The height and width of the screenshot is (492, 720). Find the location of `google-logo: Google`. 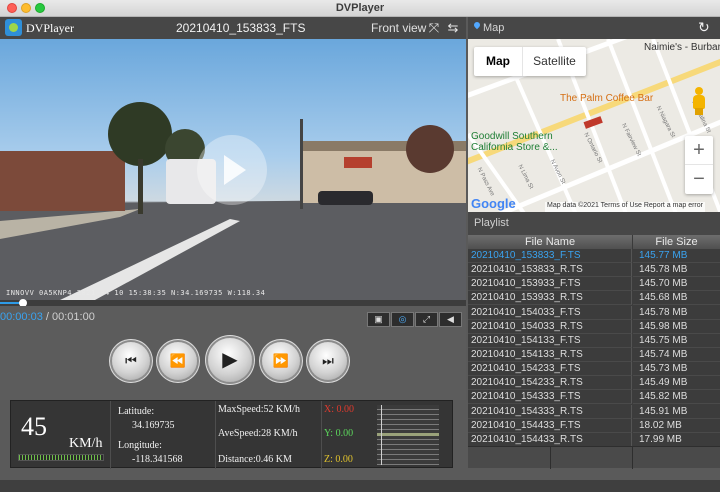

google-logo: Google is located at coordinates (493, 203).